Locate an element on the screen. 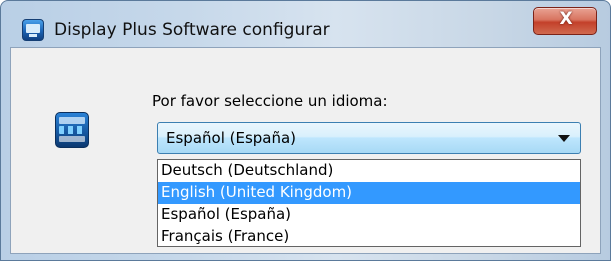 The image size is (611, 261). language-option-english: English (United Kingdom) is located at coordinates (369, 193).